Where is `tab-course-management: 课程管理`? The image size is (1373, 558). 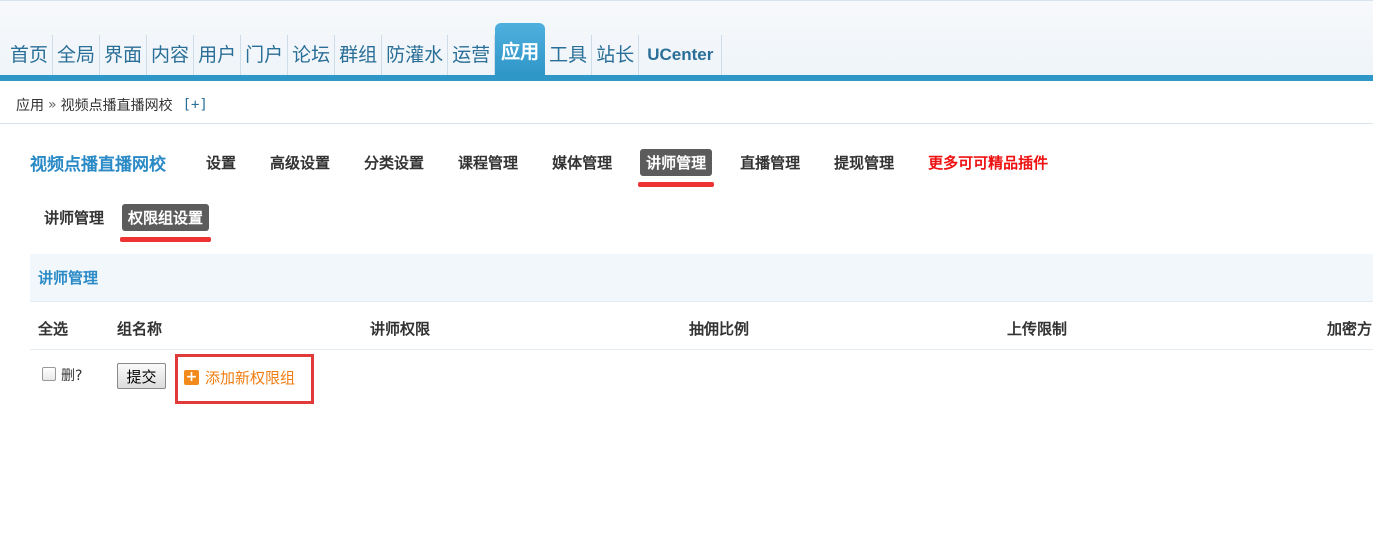
tab-course-management: 课程管理 is located at coordinates (488, 162).